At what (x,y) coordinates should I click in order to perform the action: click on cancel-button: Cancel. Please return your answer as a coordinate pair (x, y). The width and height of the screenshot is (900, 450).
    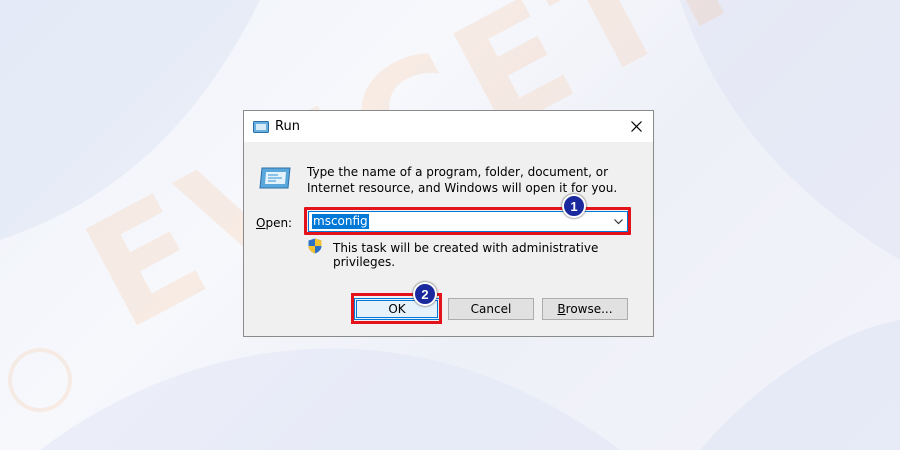
    Looking at the image, I should click on (491, 309).